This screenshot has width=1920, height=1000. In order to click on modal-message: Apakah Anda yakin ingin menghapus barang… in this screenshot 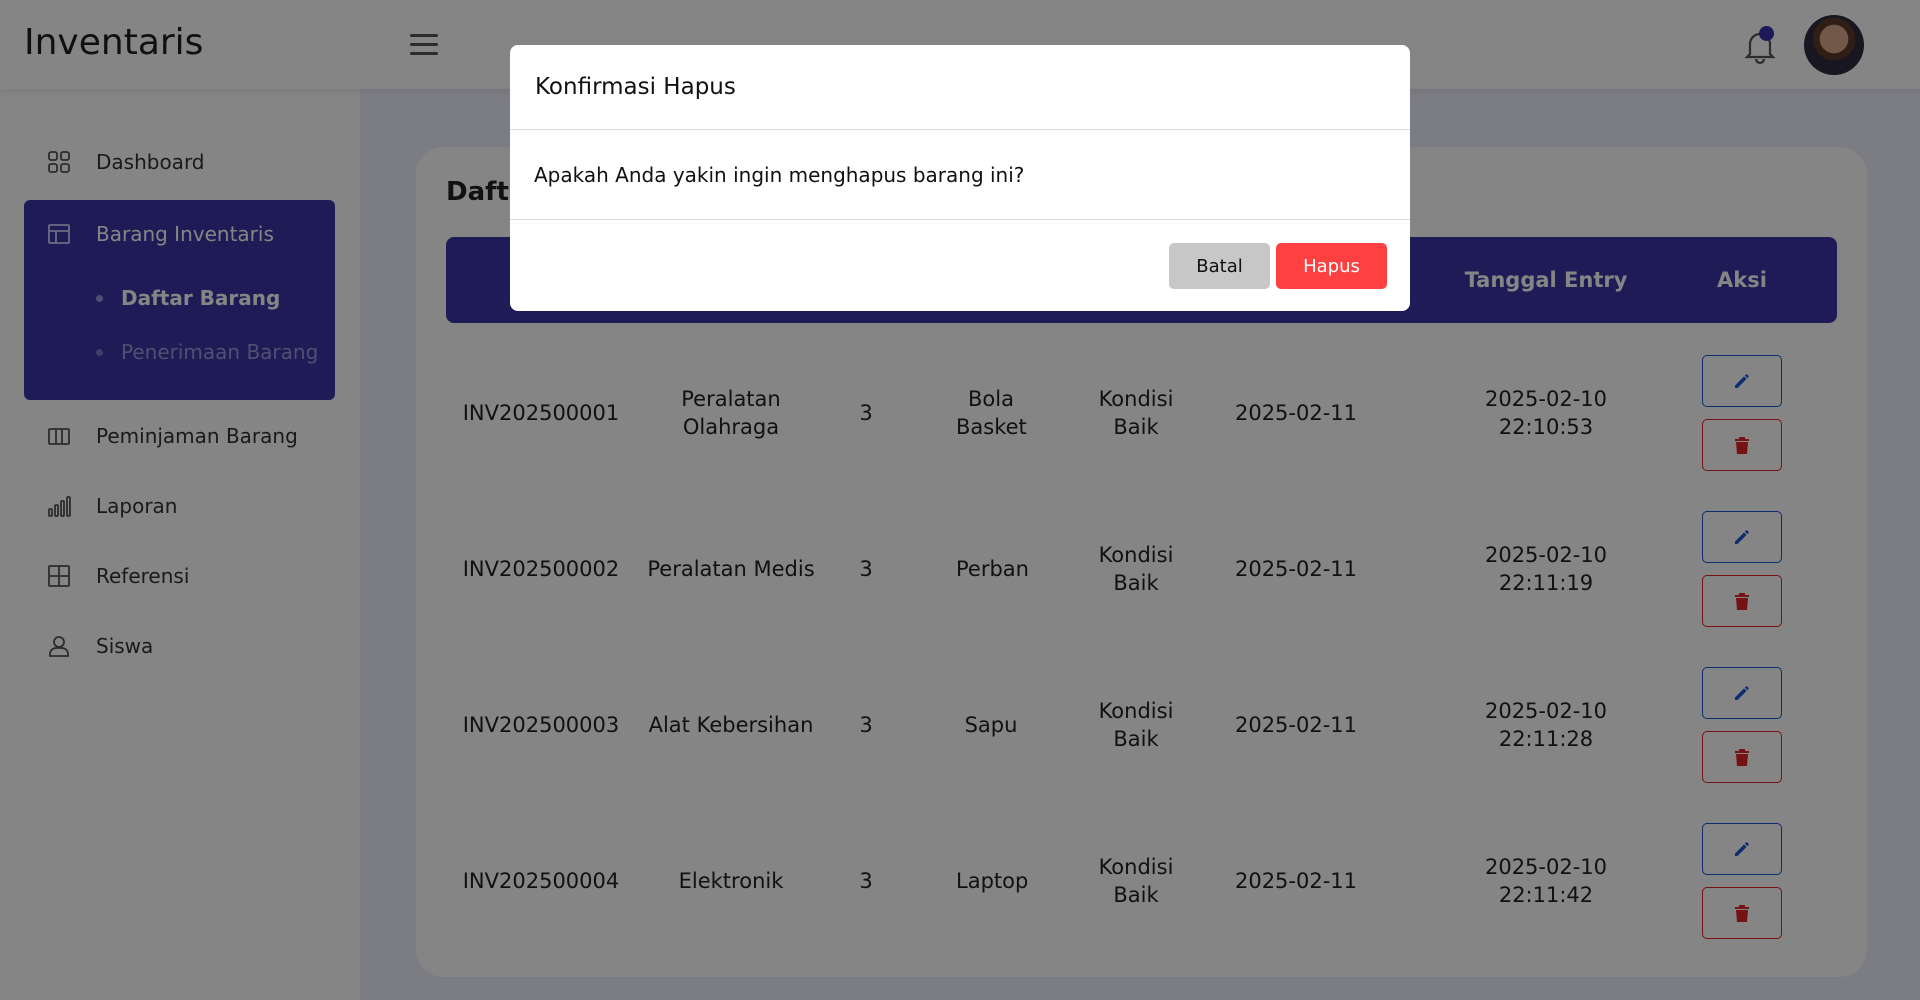, I will do `click(960, 175)`.